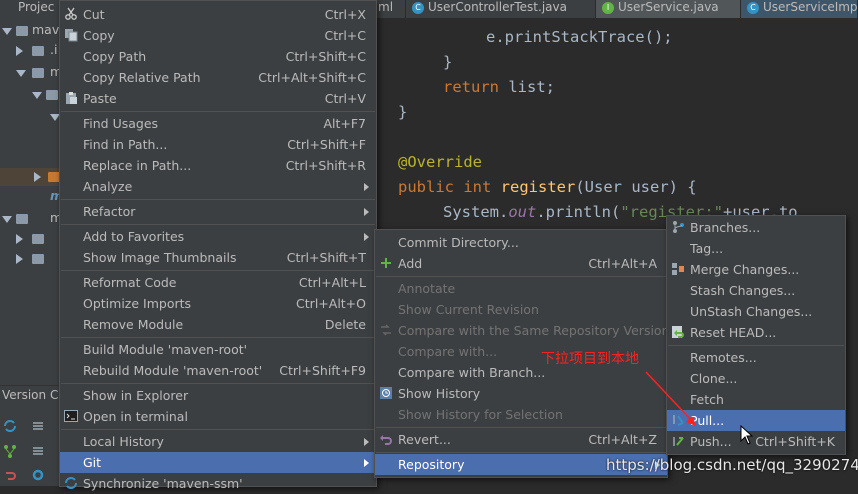 The width and height of the screenshot is (858, 494). What do you see at coordinates (732, 465) in the screenshot?
I see `watermark: https://blog.csdn.net/qq_32902741` at bounding box center [732, 465].